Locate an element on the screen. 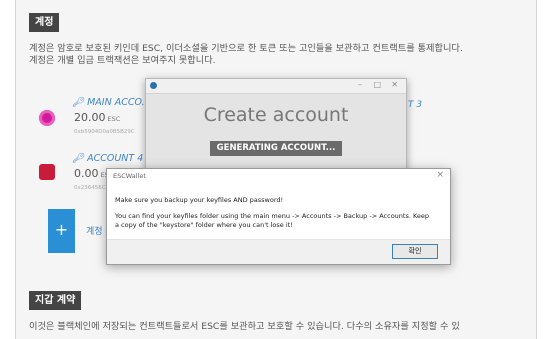 This screenshot has width=545, height=339. magenta-identicon-icon is located at coordinates (47, 118).